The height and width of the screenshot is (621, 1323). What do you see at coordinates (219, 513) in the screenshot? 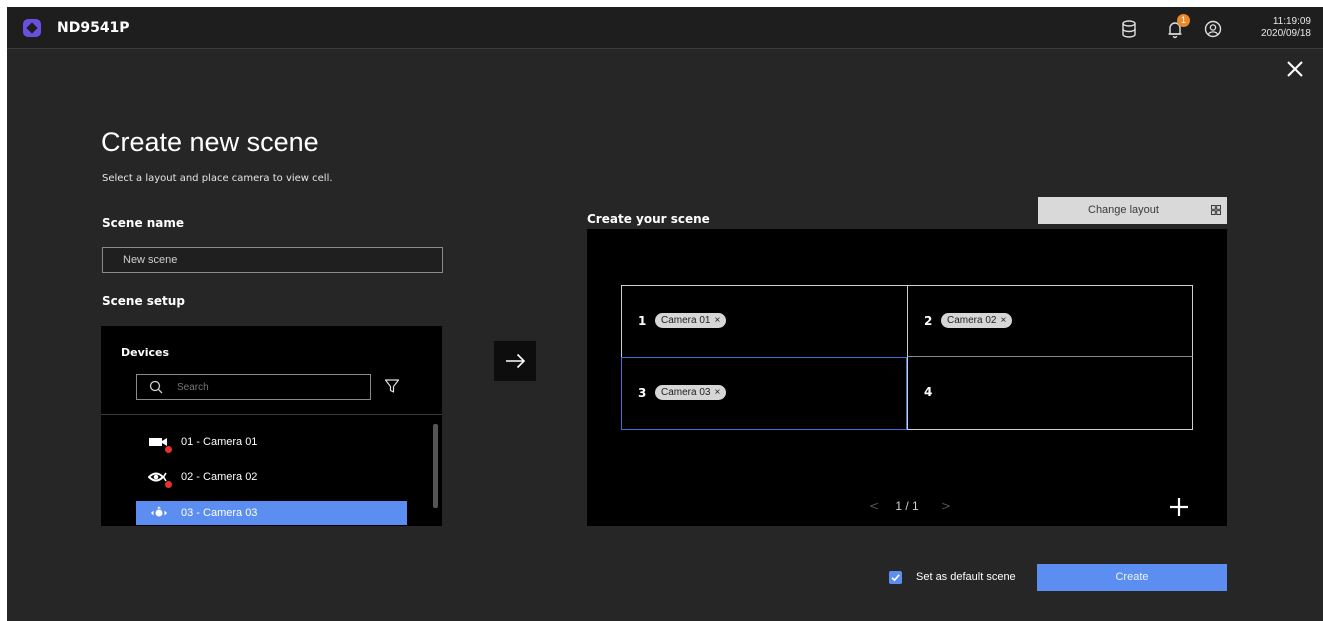
I see `device-label: 03 - Camera 03` at bounding box center [219, 513].